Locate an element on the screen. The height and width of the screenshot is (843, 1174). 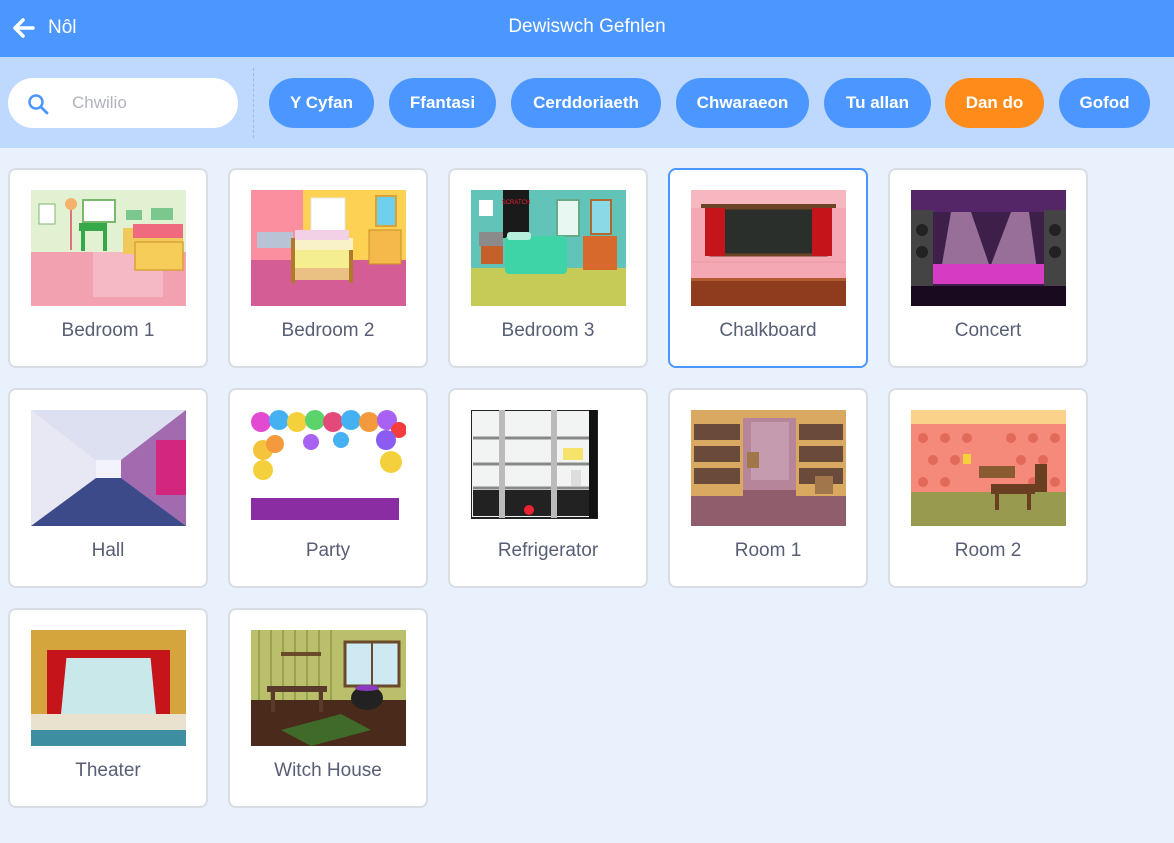
backdrop-card-concert: Concert is located at coordinates (988, 268).